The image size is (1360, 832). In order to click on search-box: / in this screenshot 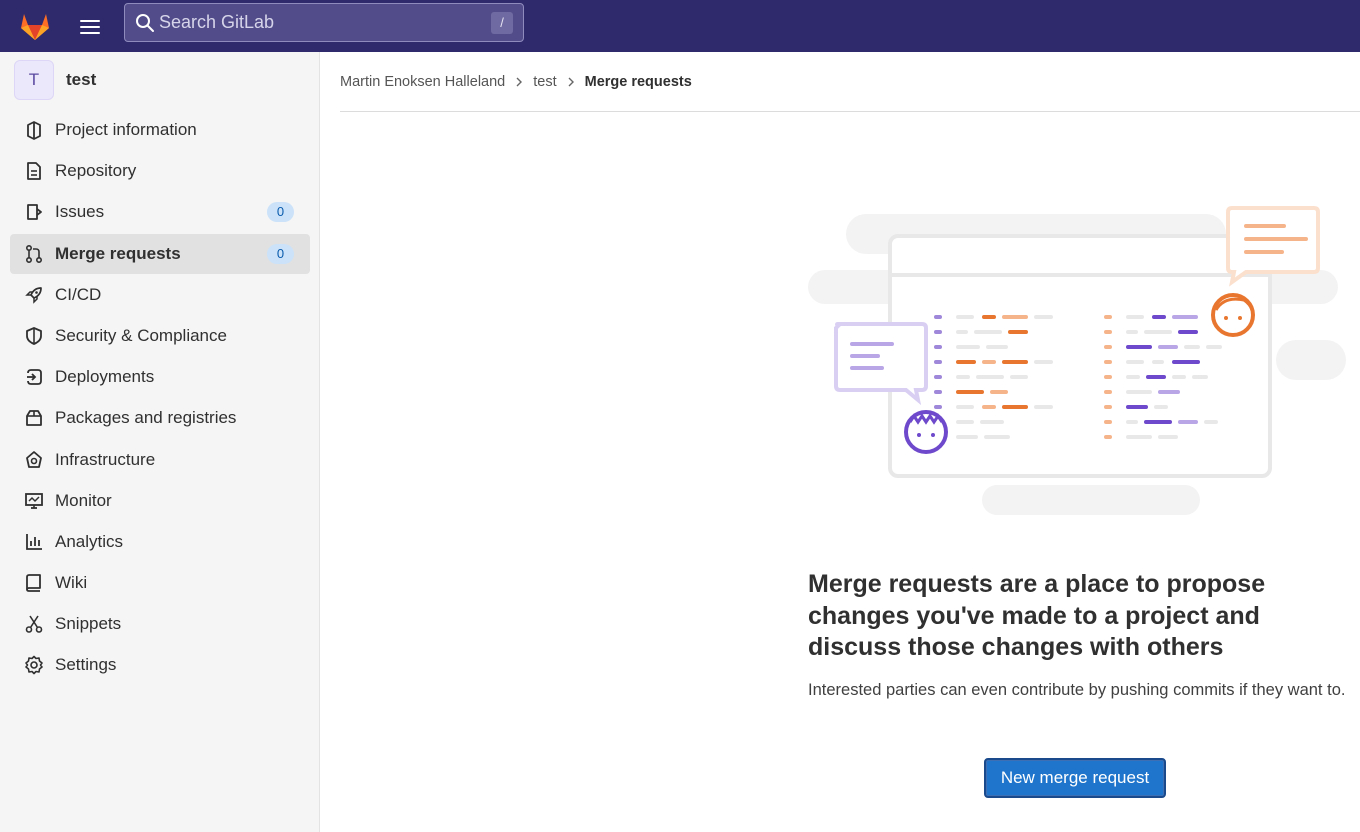, I will do `click(324, 22)`.